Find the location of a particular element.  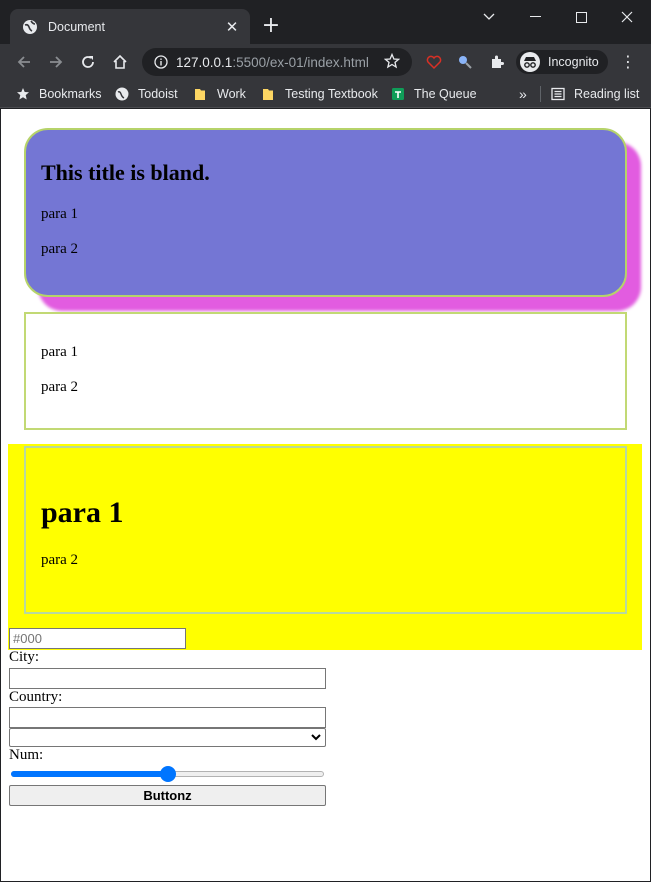

magnifier-extension-icon is located at coordinates (465, 62).